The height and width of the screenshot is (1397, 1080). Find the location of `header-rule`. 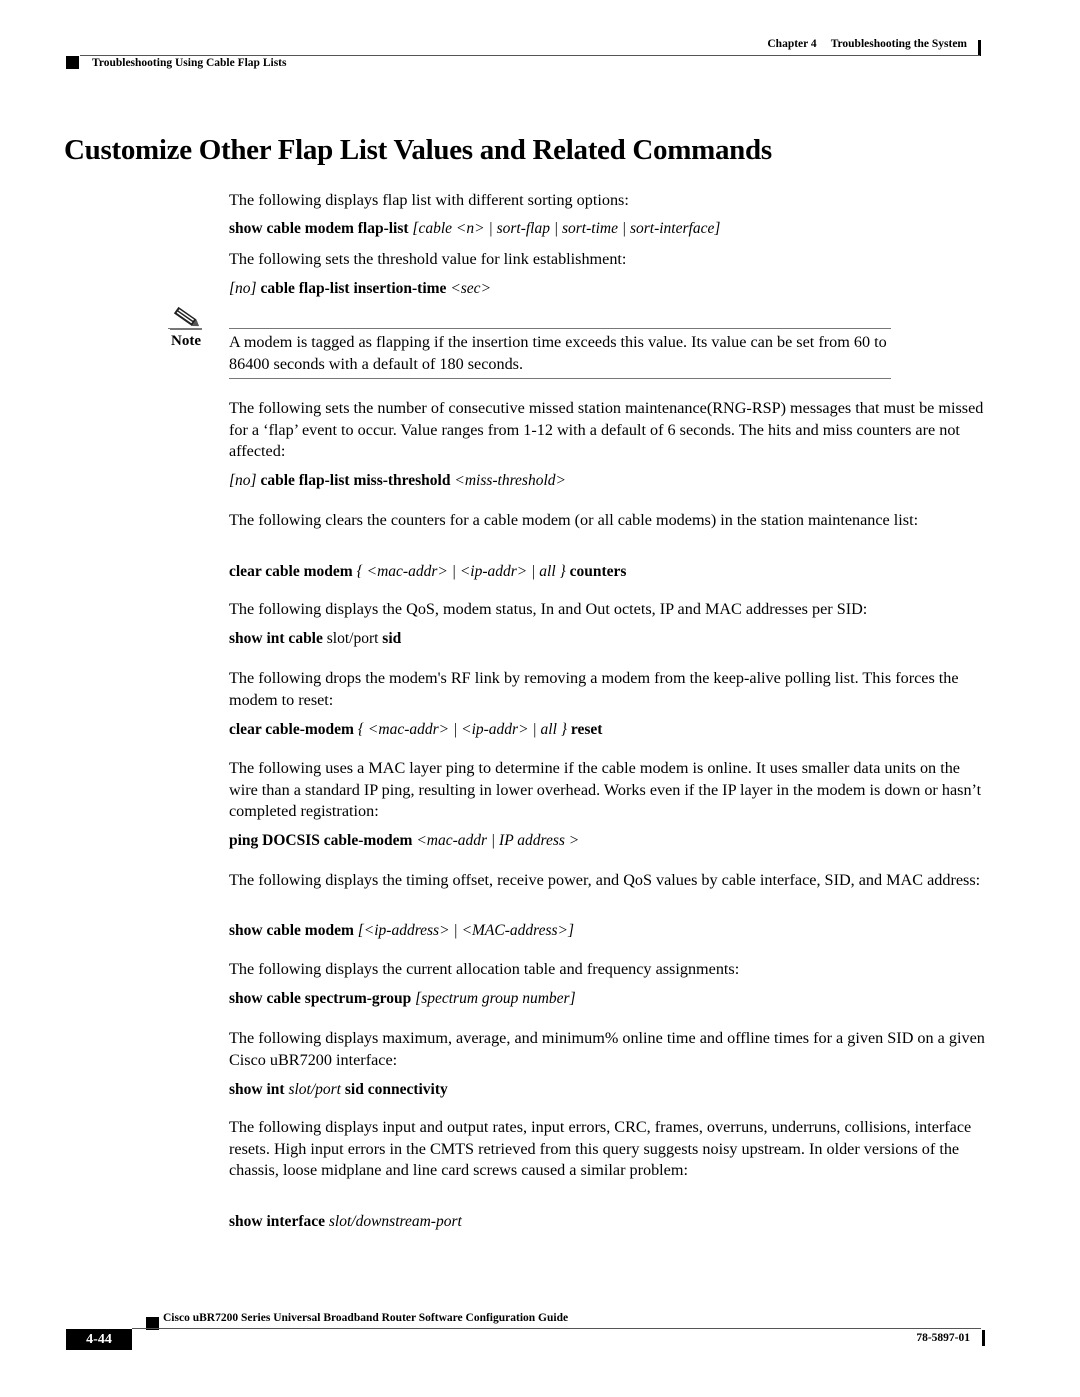

header-rule is located at coordinates (530, 55).